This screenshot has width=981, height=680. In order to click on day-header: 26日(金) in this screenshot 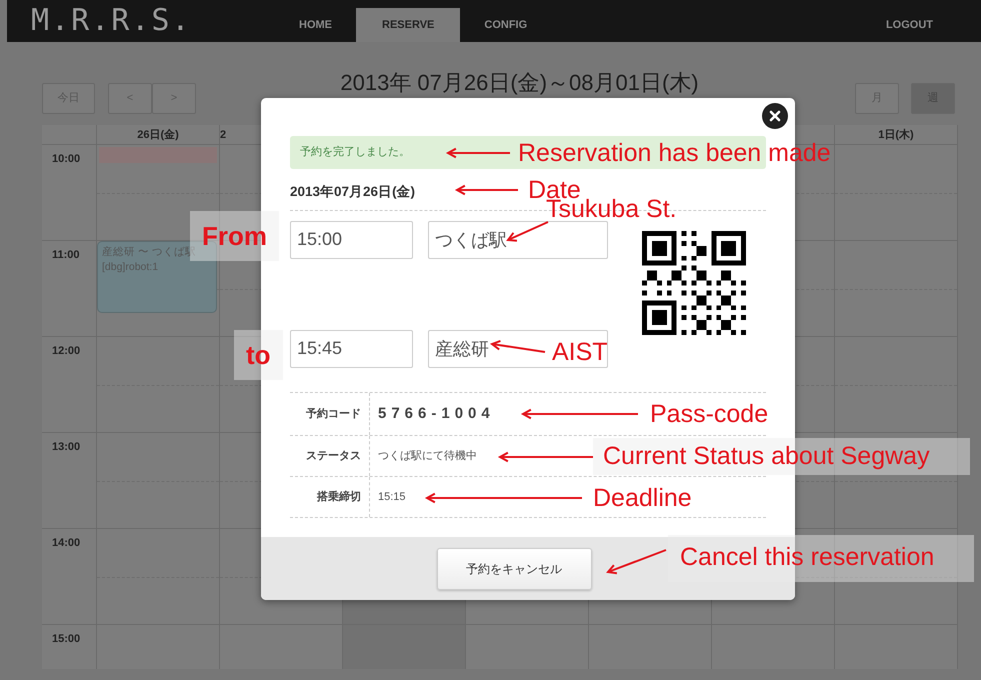, I will do `click(158, 135)`.